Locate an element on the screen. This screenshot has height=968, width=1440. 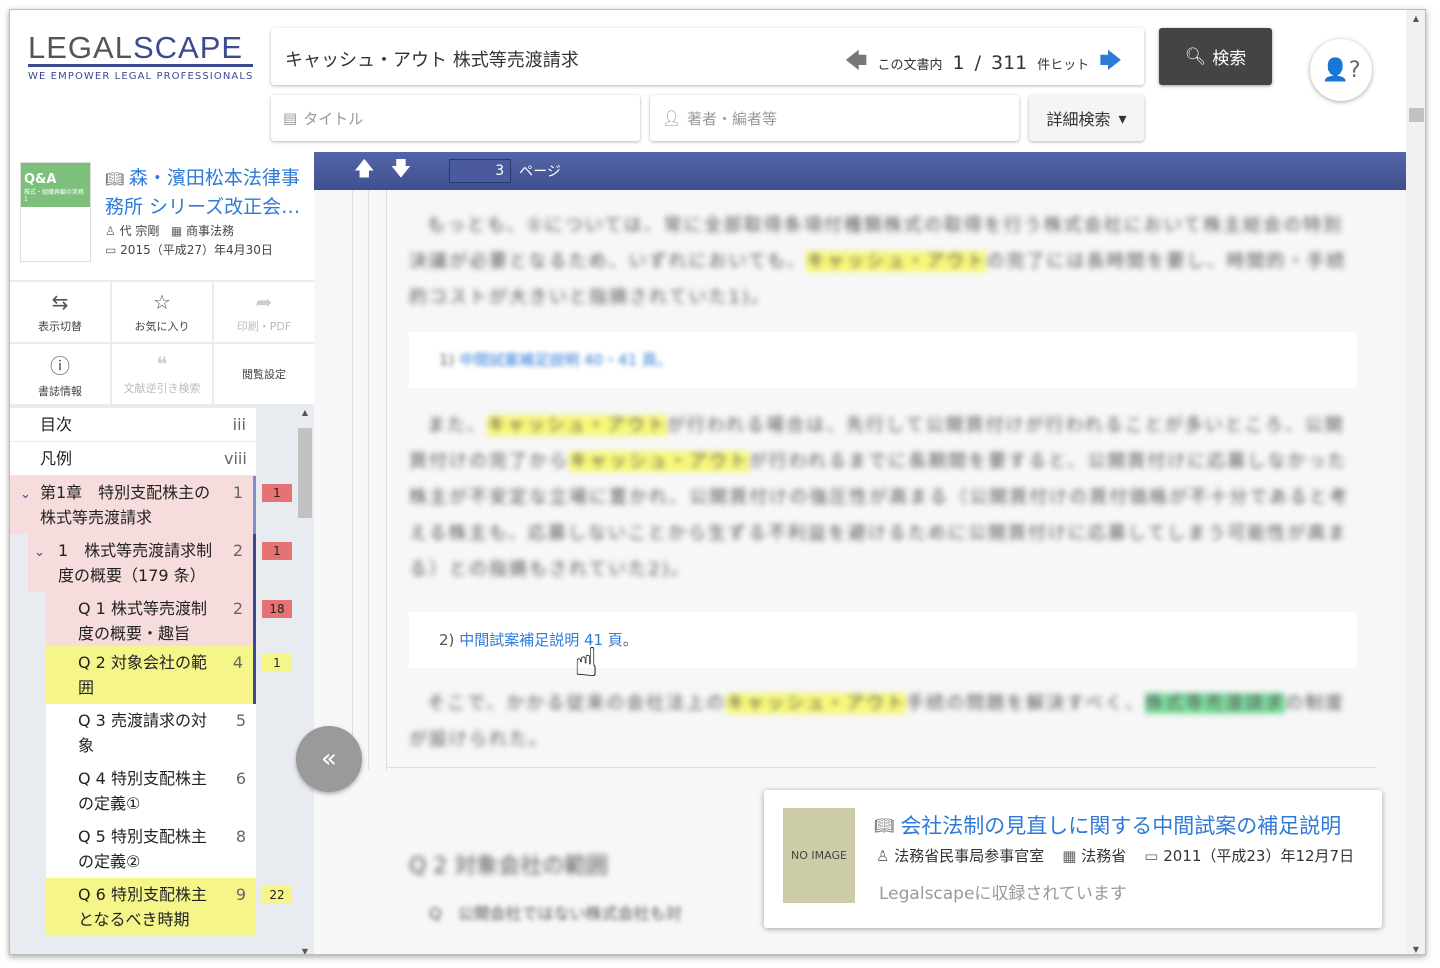
hit-prefix: この文書内 is located at coordinates (910, 65).